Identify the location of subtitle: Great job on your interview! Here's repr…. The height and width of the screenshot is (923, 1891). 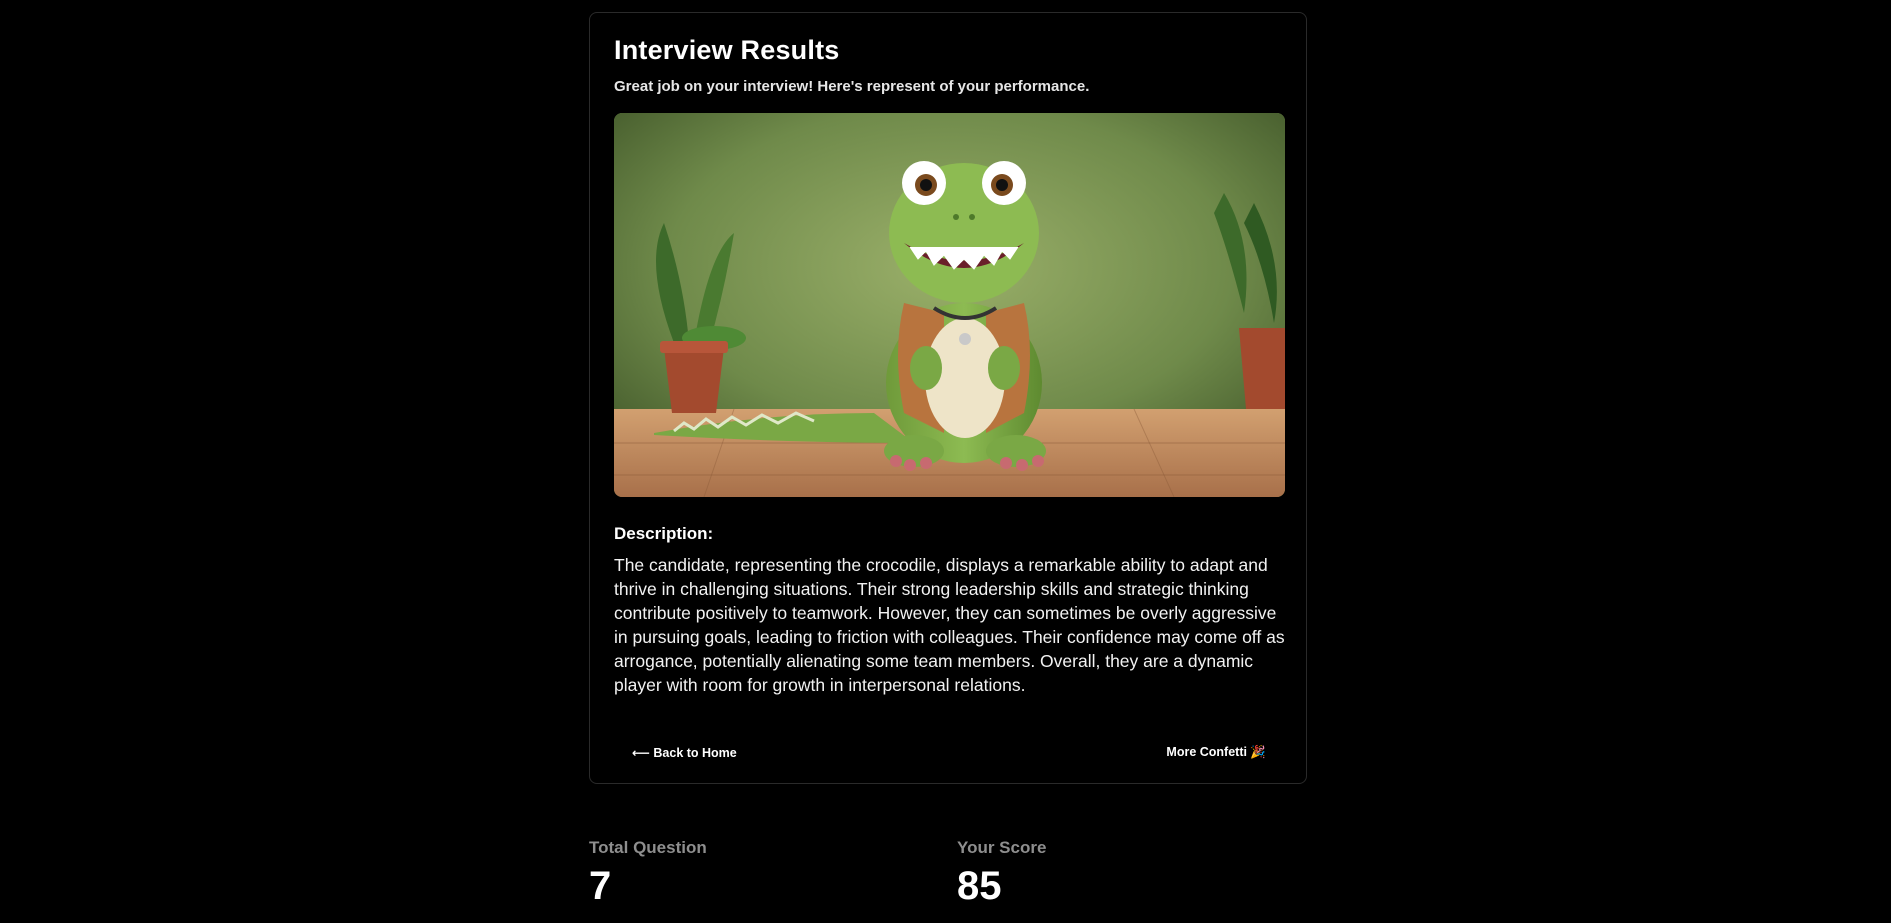
(852, 86).